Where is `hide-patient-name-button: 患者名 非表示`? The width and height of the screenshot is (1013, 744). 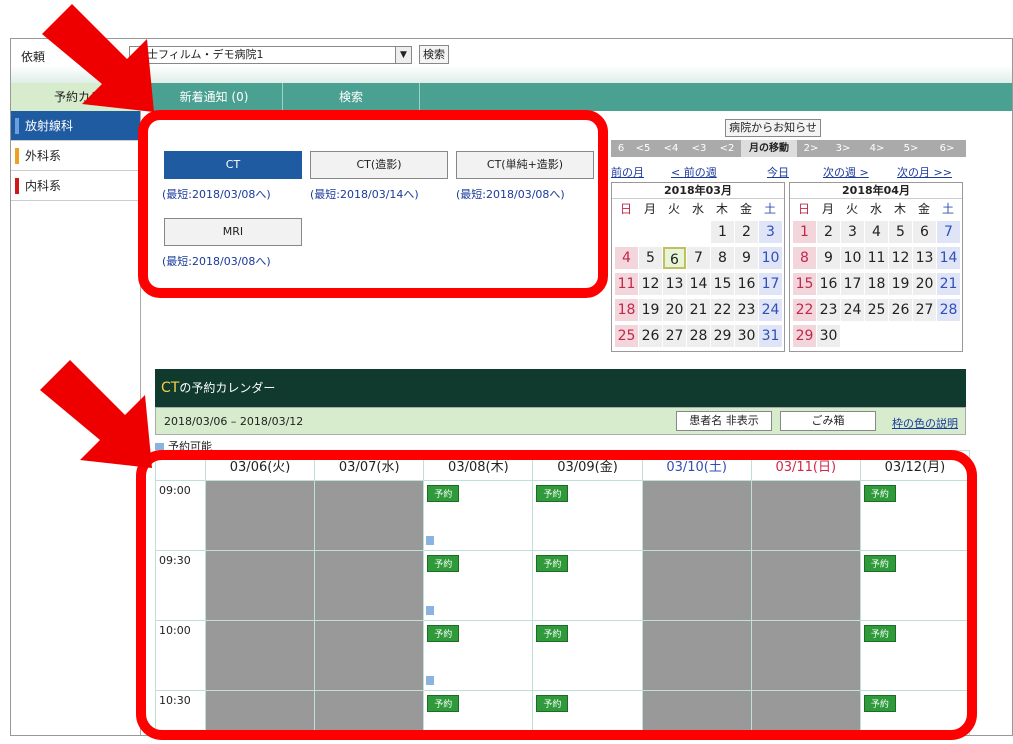 hide-patient-name-button: 患者名 非表示 is located at coordinates (724, 421).